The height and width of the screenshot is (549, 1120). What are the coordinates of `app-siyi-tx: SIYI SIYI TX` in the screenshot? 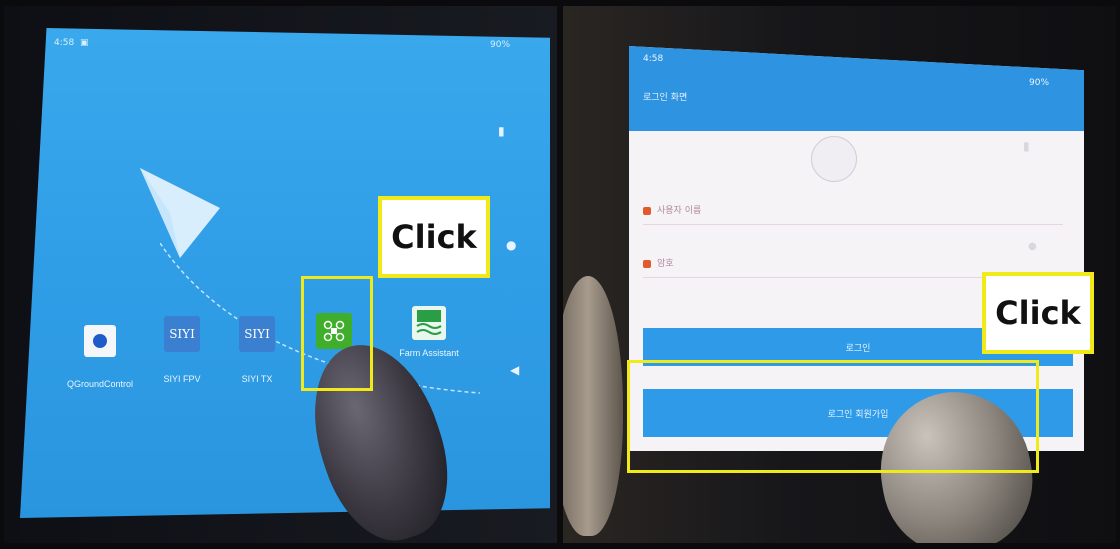 It's located at (257, 350).